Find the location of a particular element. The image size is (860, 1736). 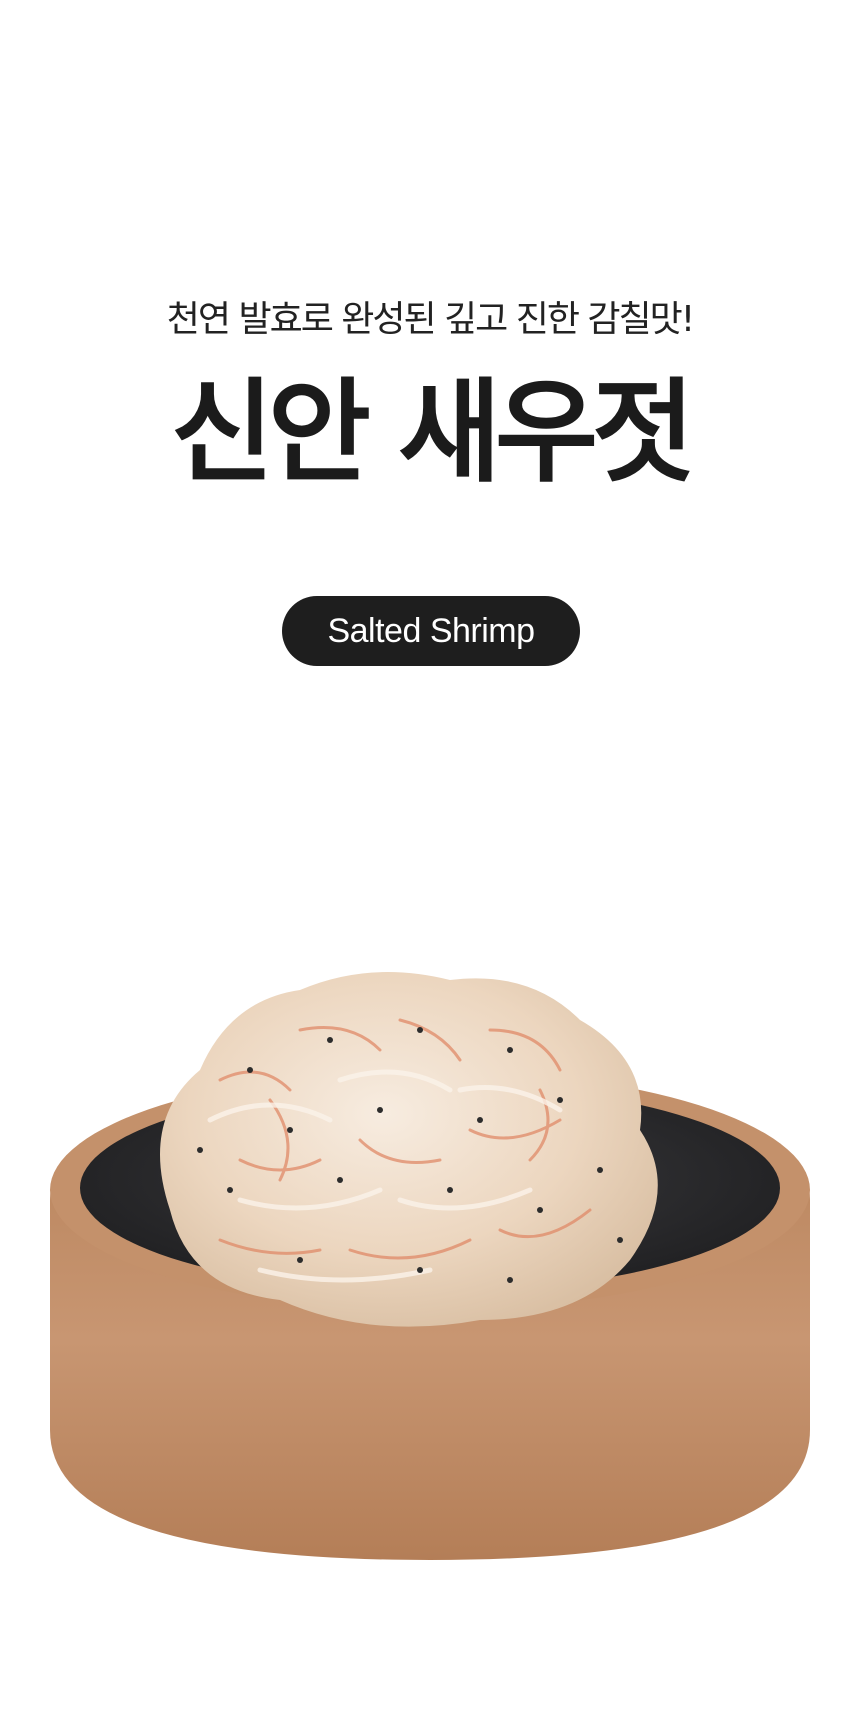

product-english-name-badge: Salted Shrimp is located at coordinates (431, 631).